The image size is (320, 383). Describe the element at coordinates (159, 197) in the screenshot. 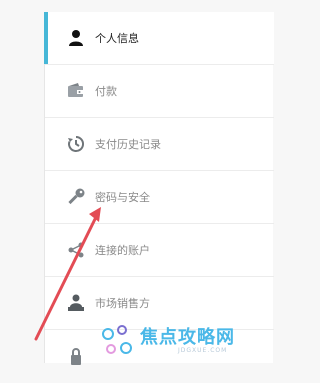

I see `menu-item-password-security: 密码与安全` at that location.